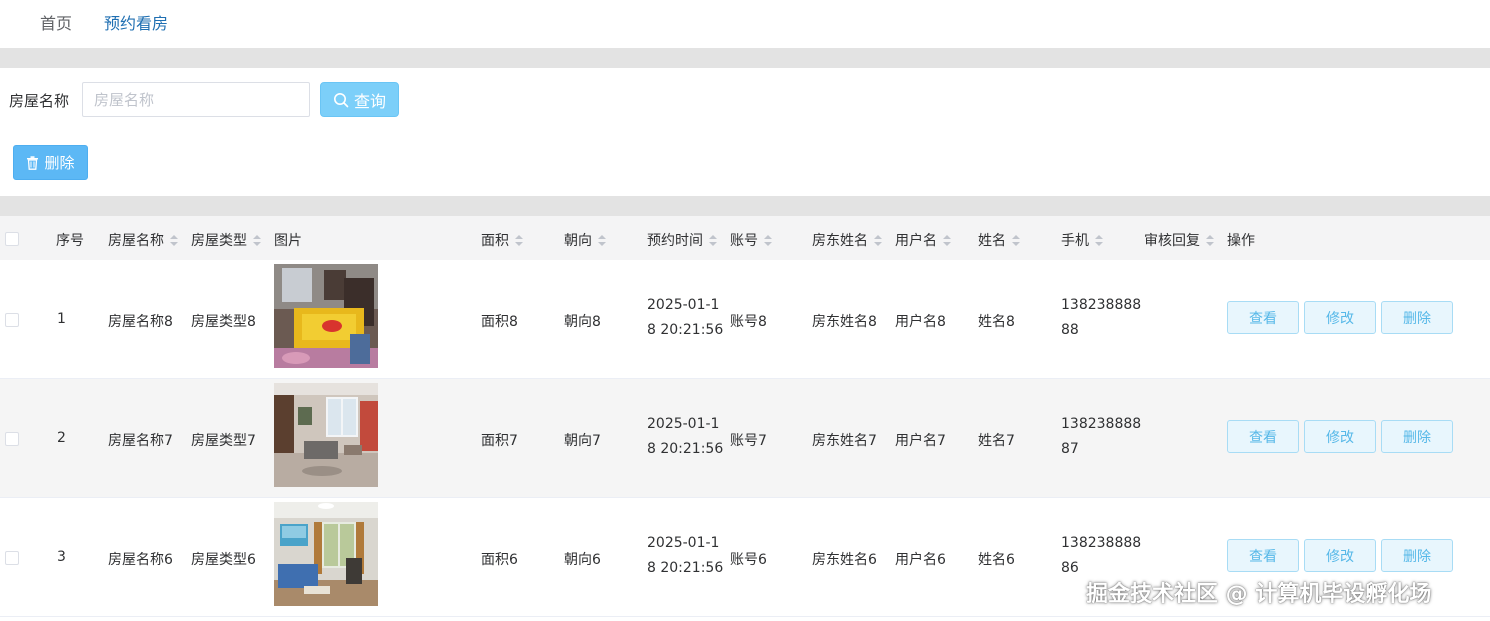 This screenshot has height=621, width=1490. I want to click on batch-delete-label: 删除, so click(59, 163).